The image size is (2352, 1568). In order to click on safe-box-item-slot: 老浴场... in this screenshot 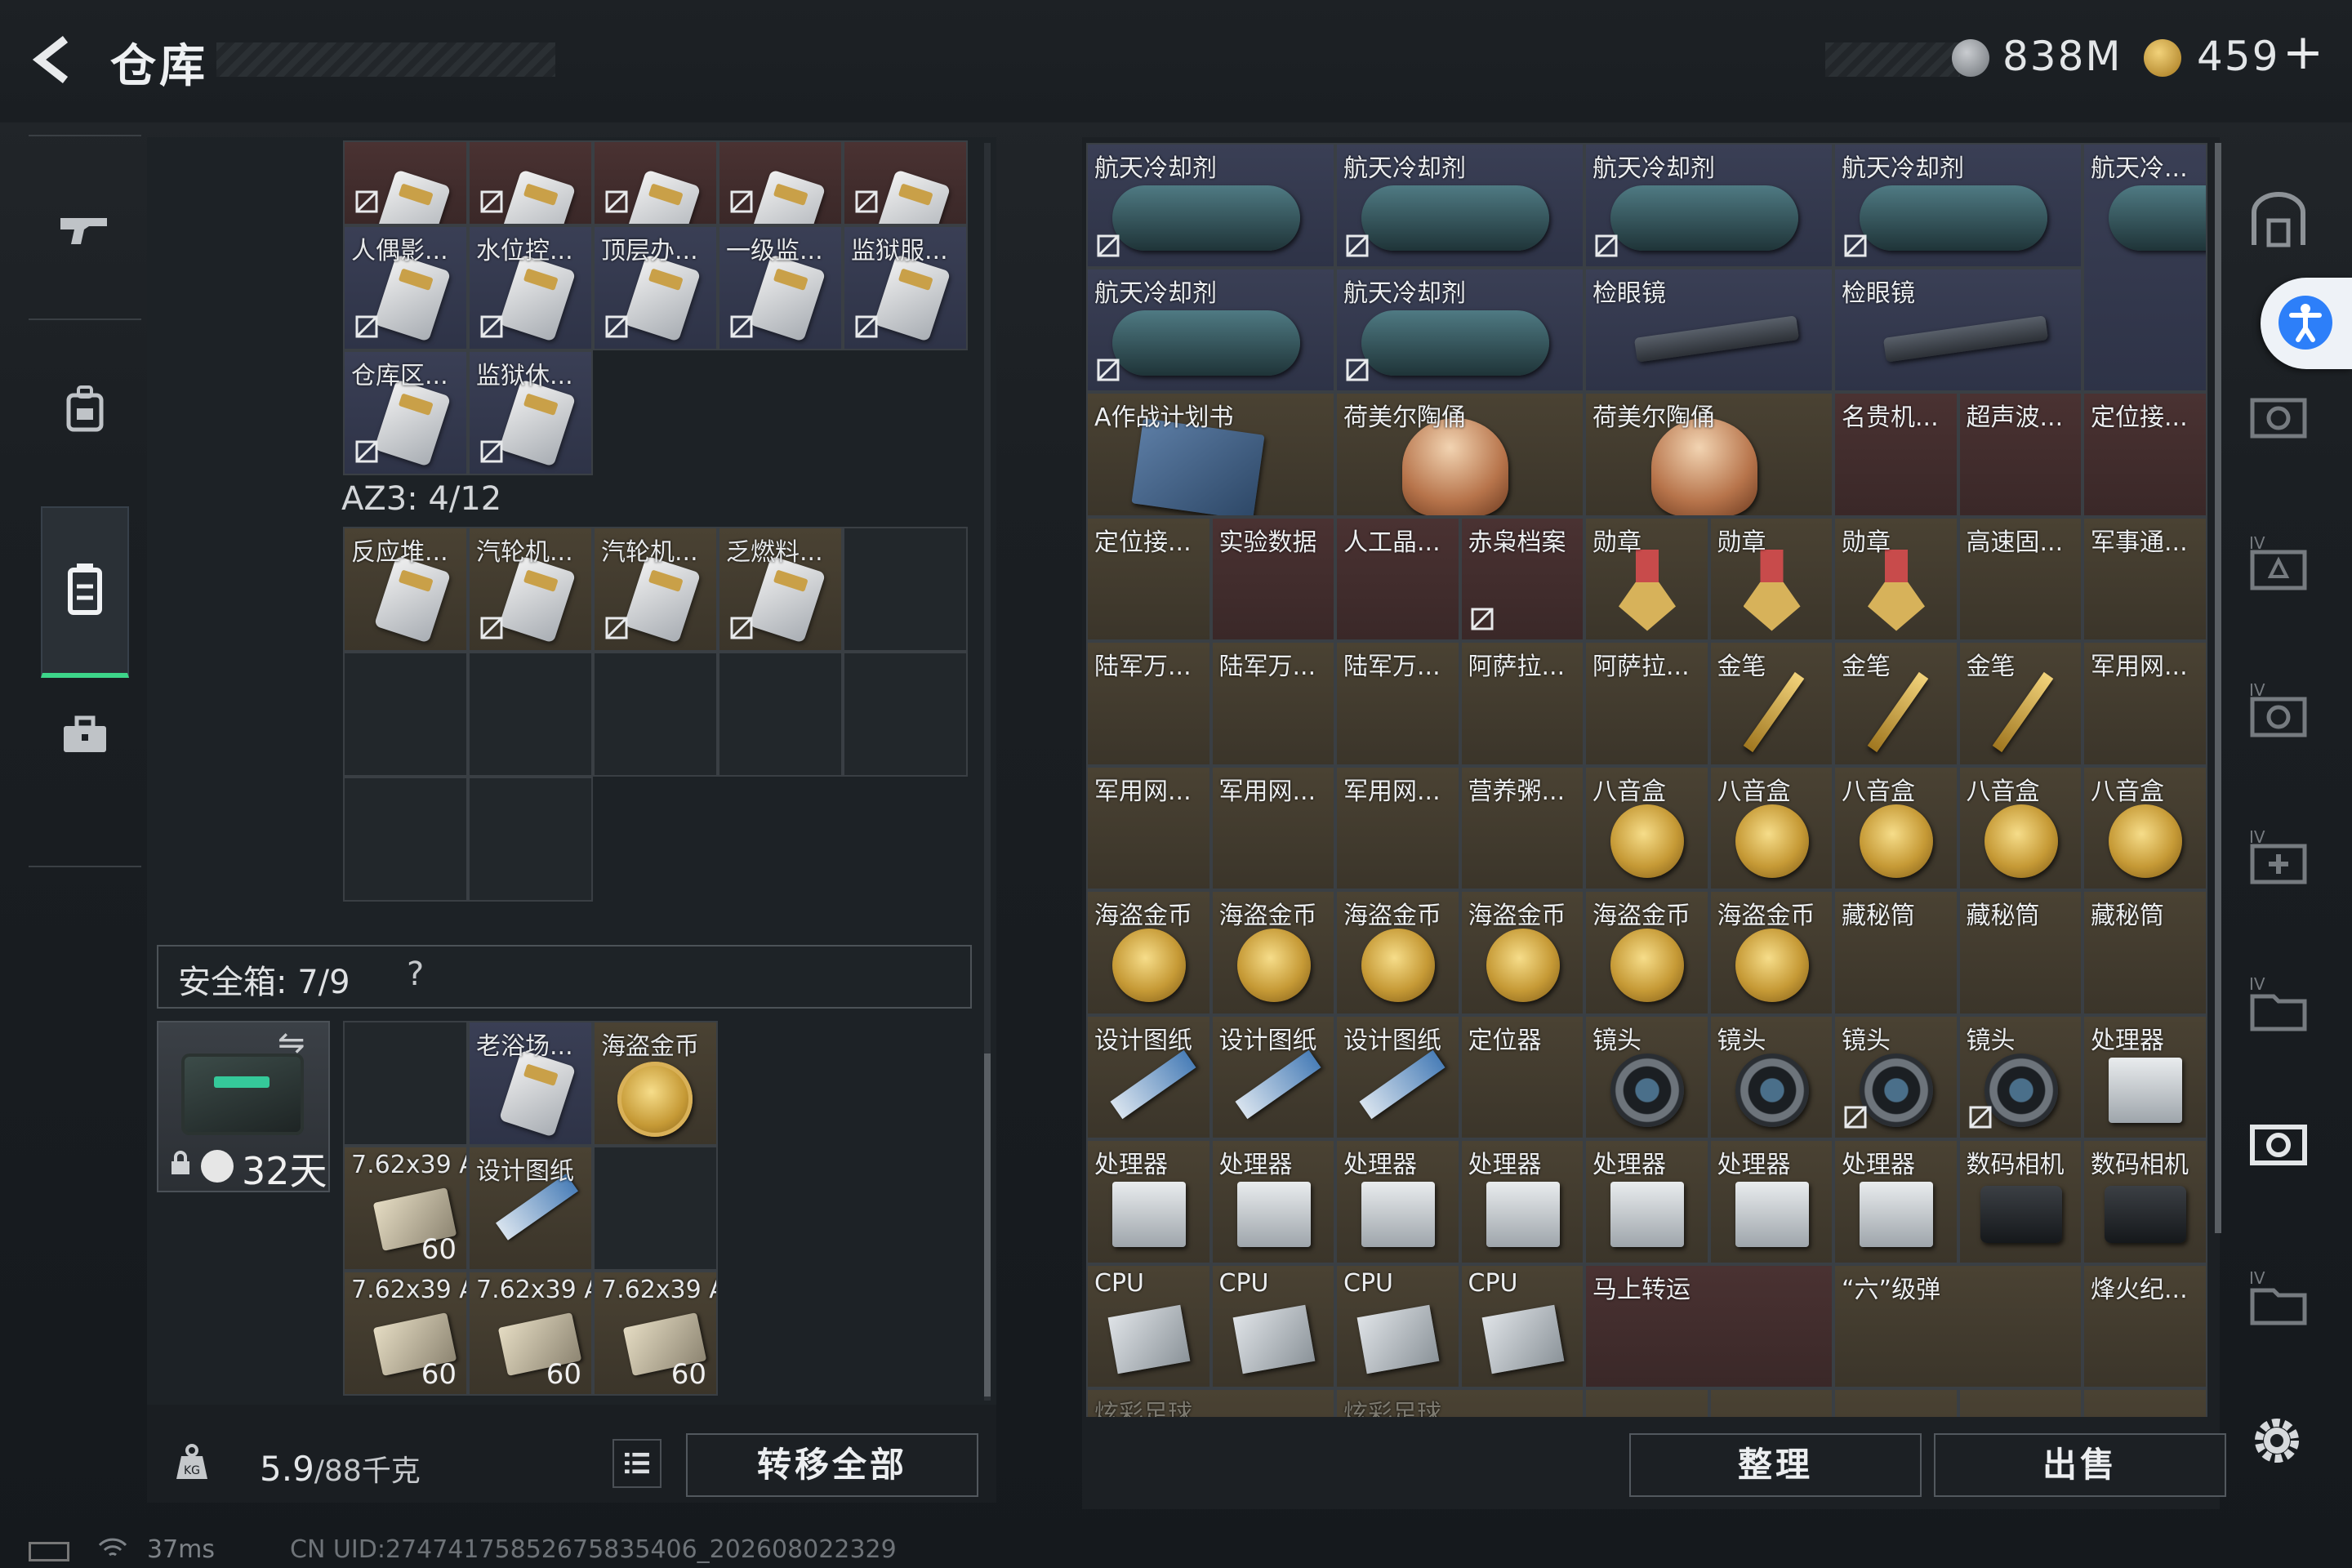, I will do `click(530, 1083)`.